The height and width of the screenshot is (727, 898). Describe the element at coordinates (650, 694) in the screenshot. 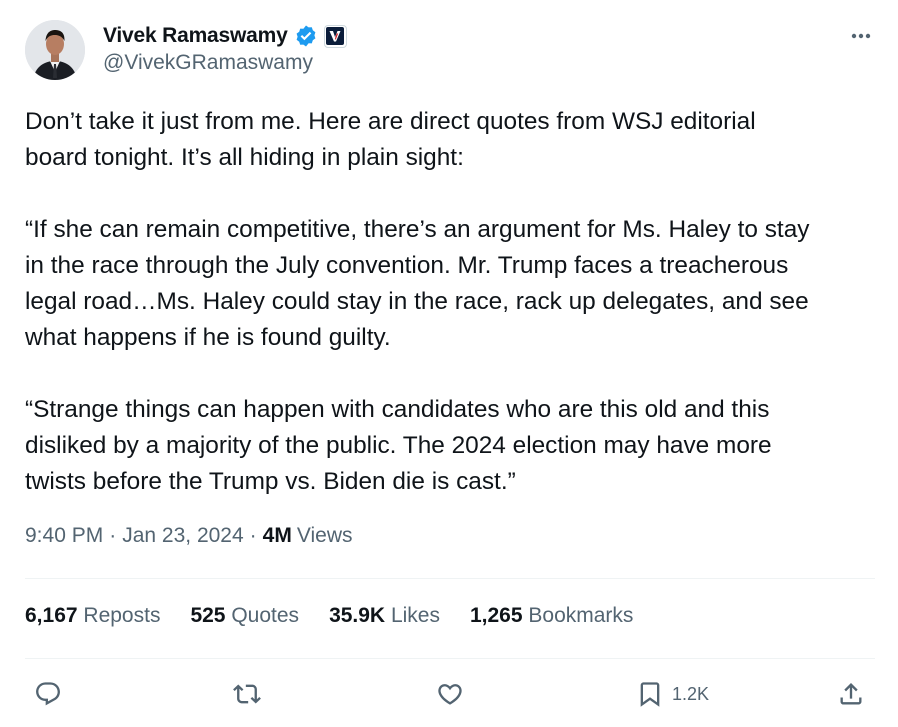

I see `bookmark-icon` at that location.